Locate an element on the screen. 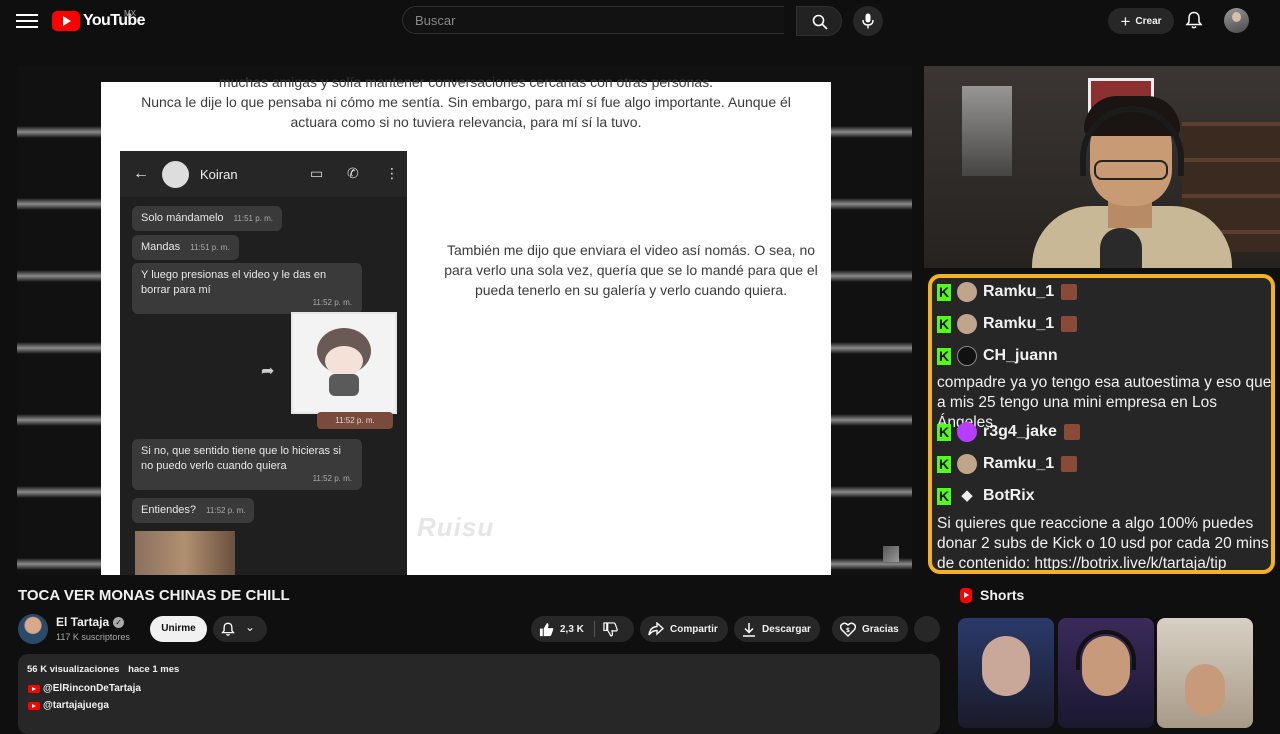 The width and height of the screenshot is (1280, 734). bot-icon: ◆ is located at coordinates (967, 495).